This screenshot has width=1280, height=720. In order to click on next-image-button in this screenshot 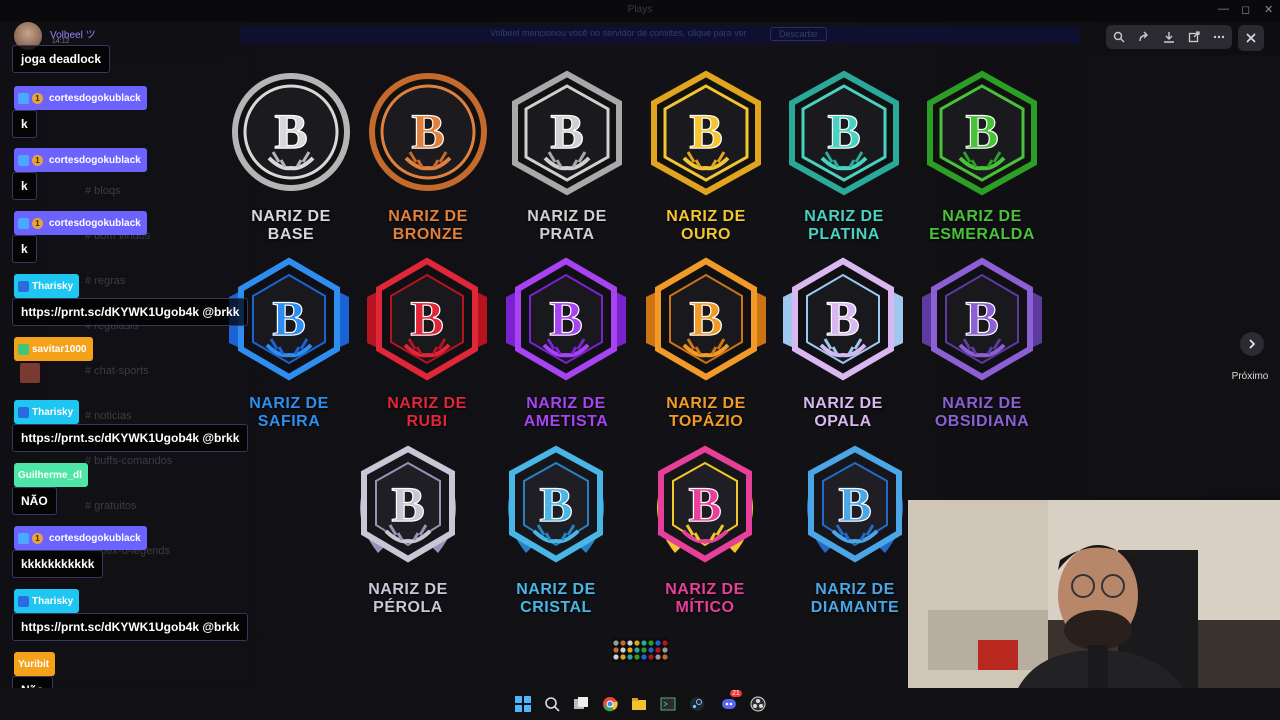, I will do `click(1252, 344)`.